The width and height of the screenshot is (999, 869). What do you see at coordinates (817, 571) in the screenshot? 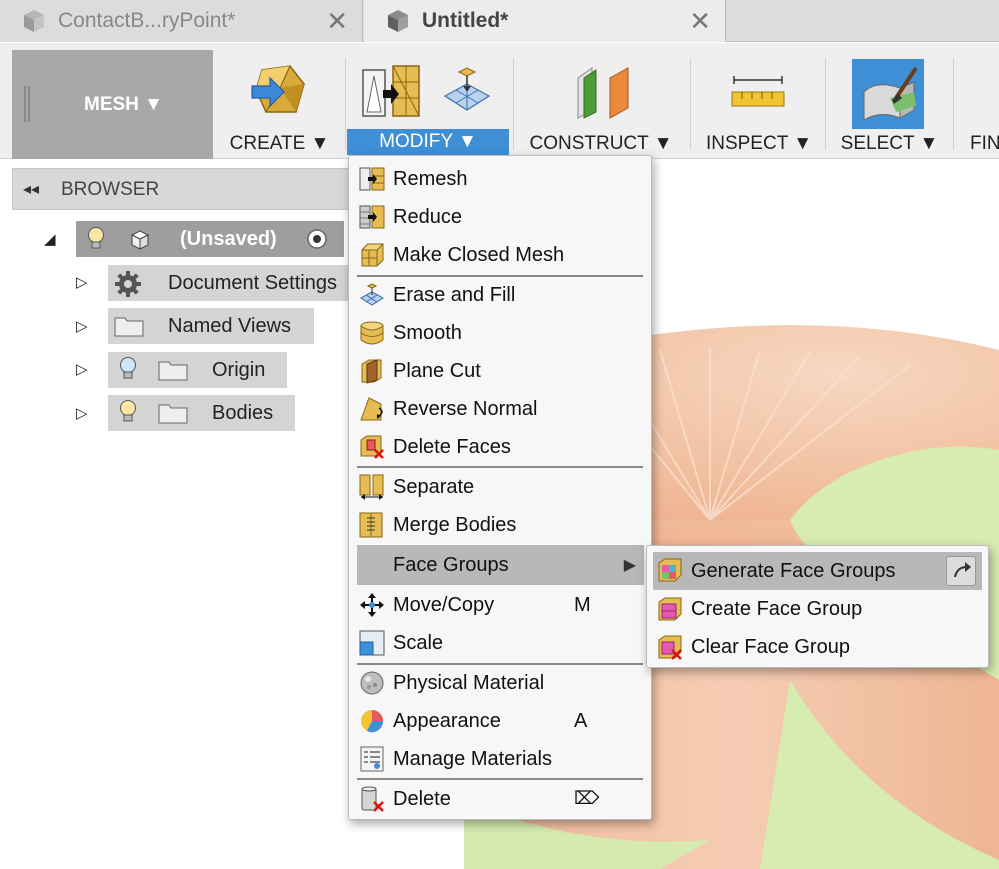
I see `submenu-item-generate-face-groups: Generate Face Groups` at bounding box center [817, 571].